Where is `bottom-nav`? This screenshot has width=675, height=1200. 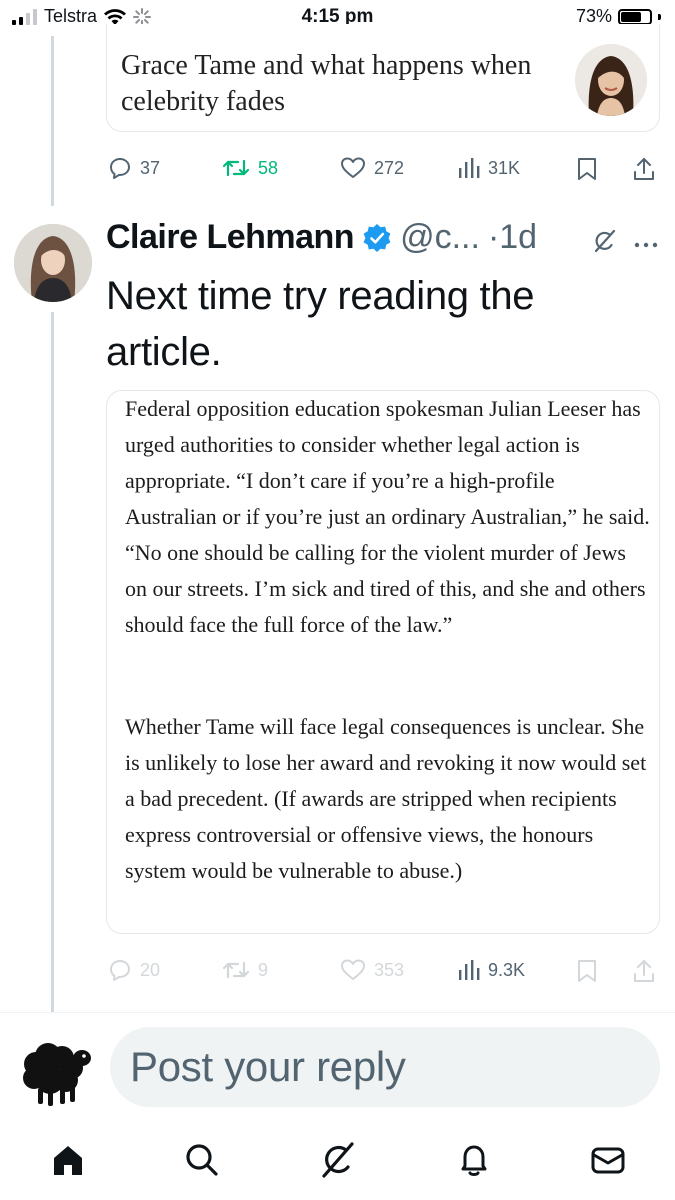
bottom-nav is located at coordinates (337, 1160).